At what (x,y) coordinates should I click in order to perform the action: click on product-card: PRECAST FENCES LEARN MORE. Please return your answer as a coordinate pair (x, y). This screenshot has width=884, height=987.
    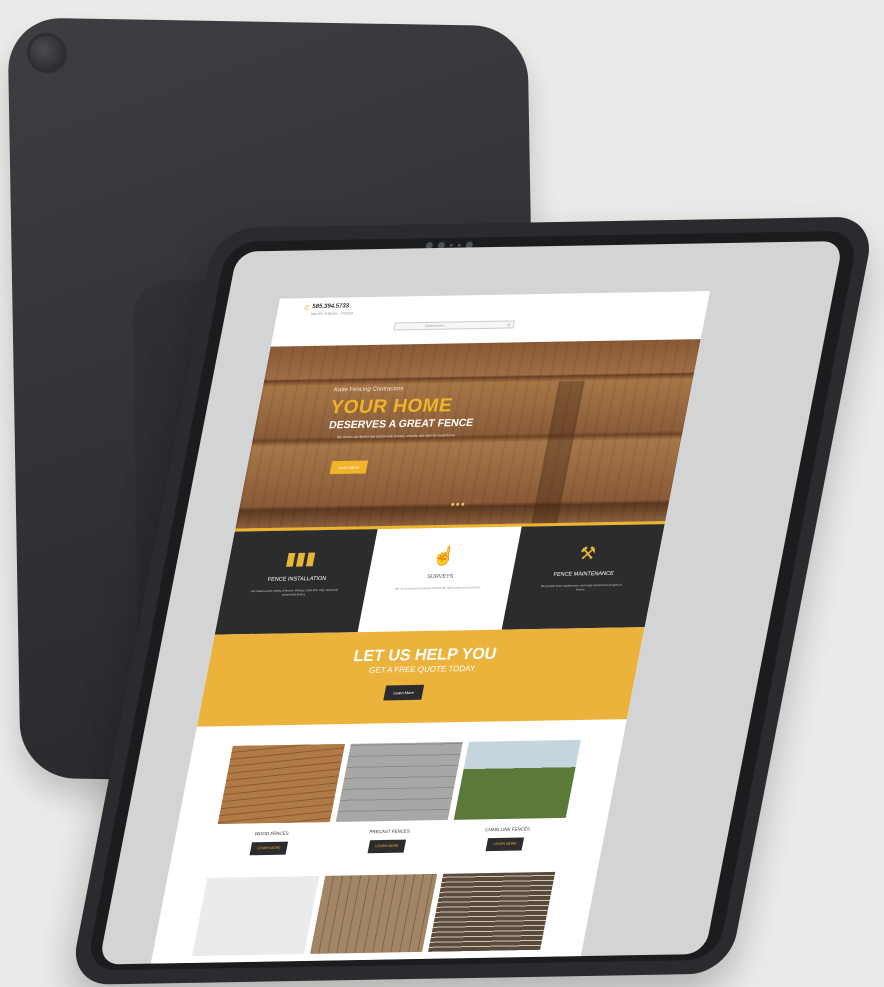
    Looking at the image, I should click on (396, 797).